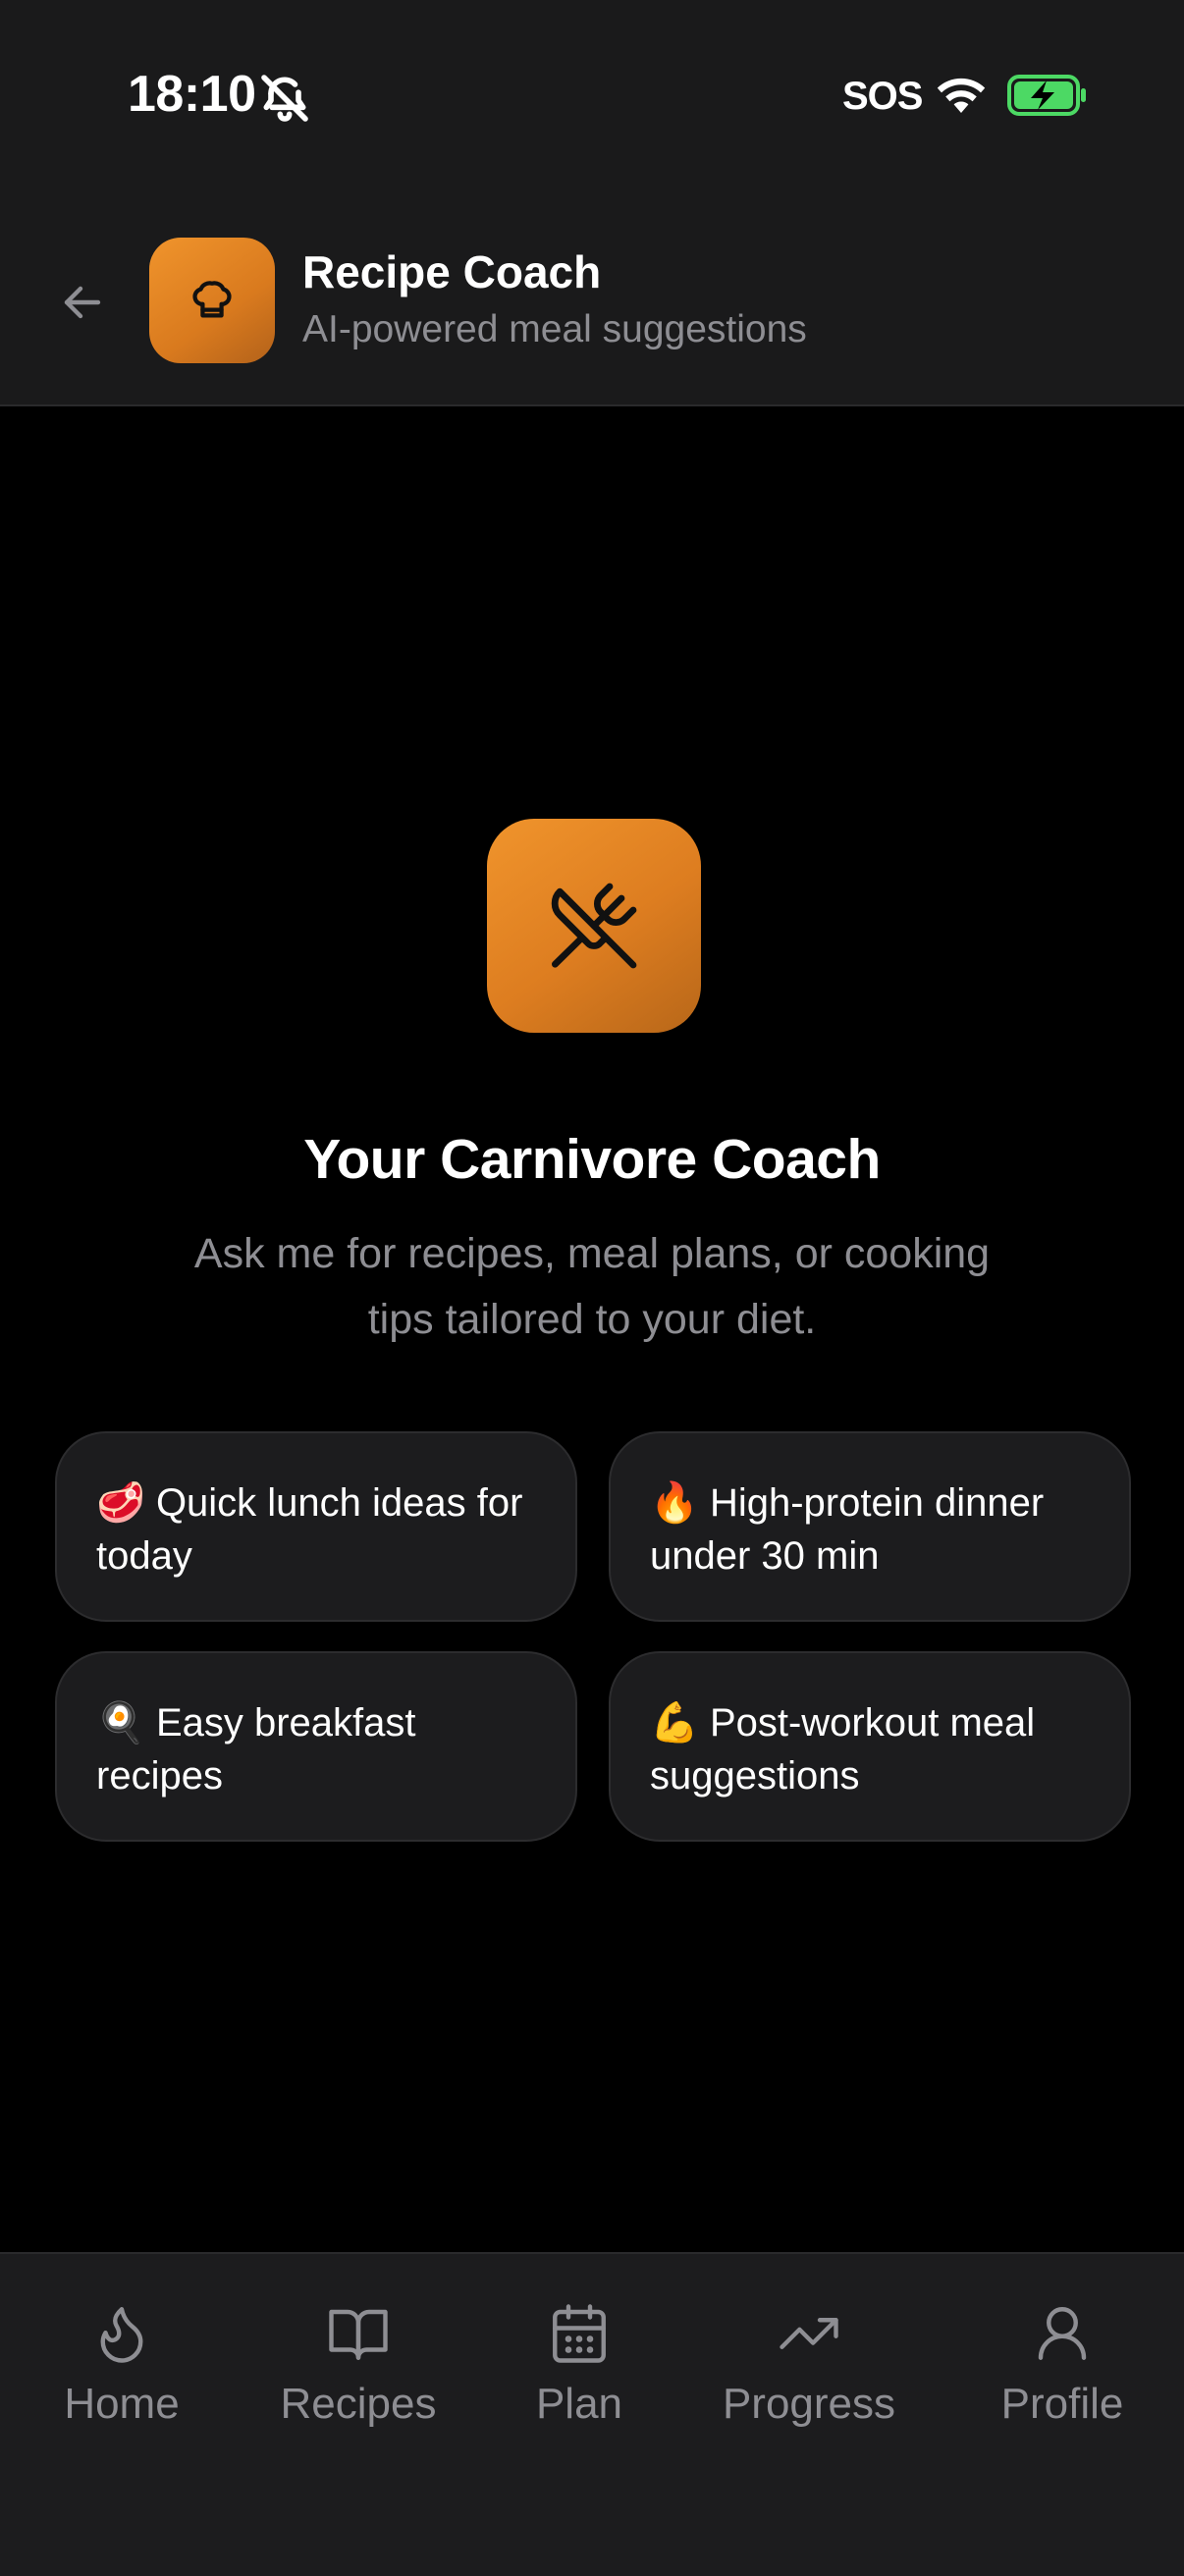 The image size is (1184, 2576). I want to click on wifi-icon, so click(961, 95).